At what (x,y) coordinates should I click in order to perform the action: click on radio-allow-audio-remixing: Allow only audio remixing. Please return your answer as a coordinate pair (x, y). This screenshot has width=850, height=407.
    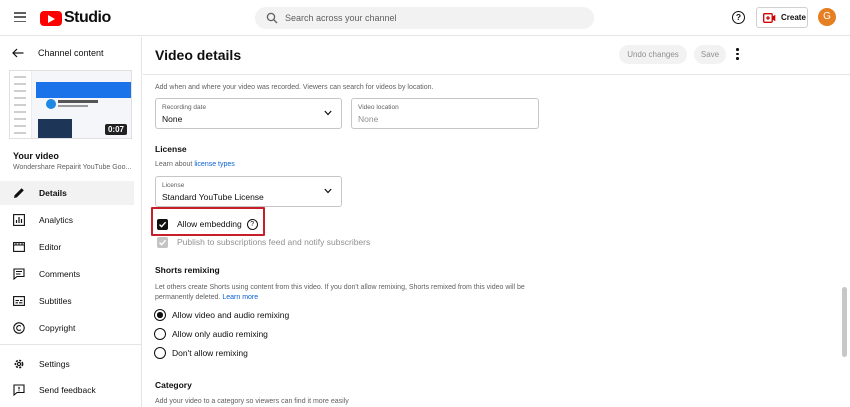
    Looking at the image, I should click on (211, 334).